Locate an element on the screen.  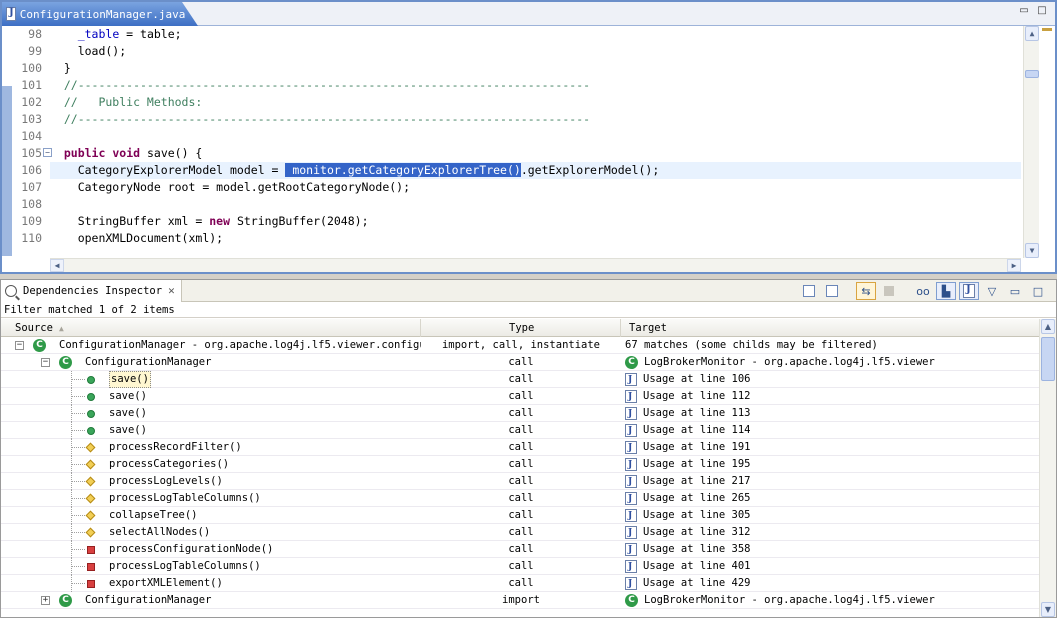
editor-horizontal-scrollbar: ◀ ▶ is located at coordinates (535, 265).